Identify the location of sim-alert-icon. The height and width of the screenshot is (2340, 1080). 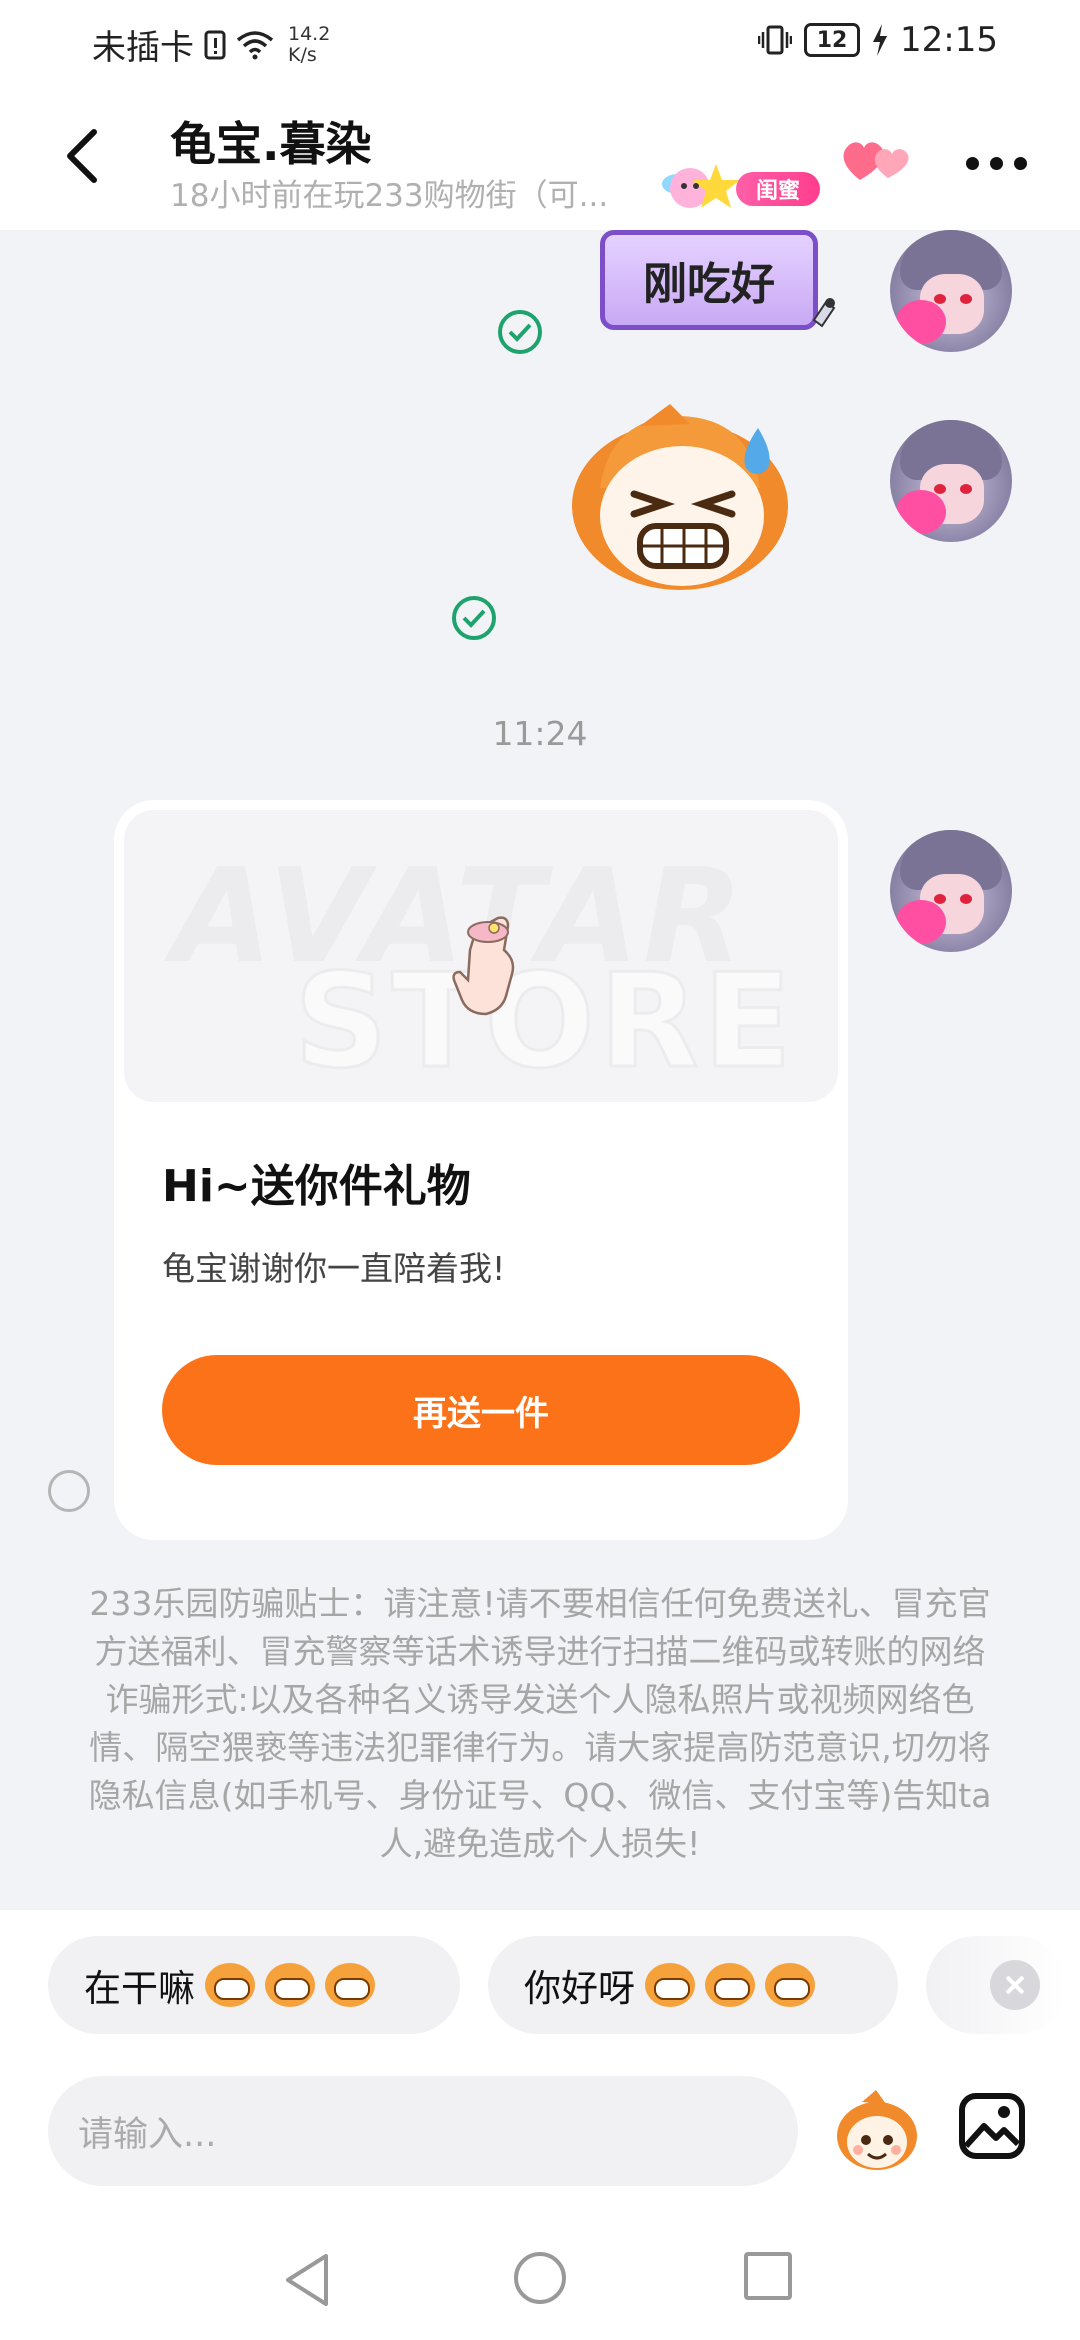
(215, 44).